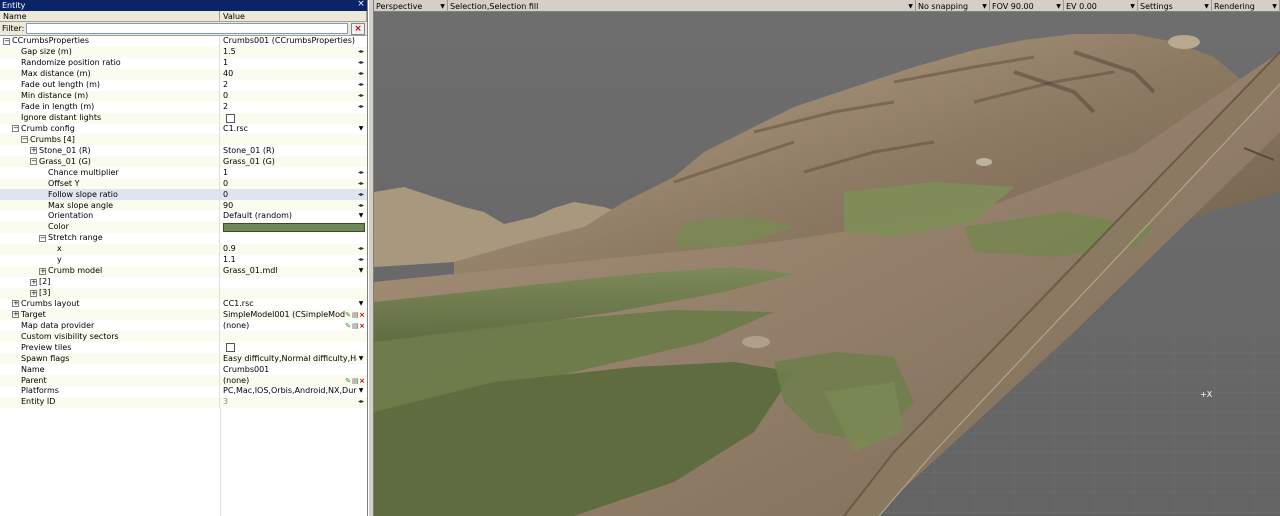 This screenshot has height=516, width=1280. I want to click on toolbar-snapping-dropdown: No snapping ▼, so click(953, 6).